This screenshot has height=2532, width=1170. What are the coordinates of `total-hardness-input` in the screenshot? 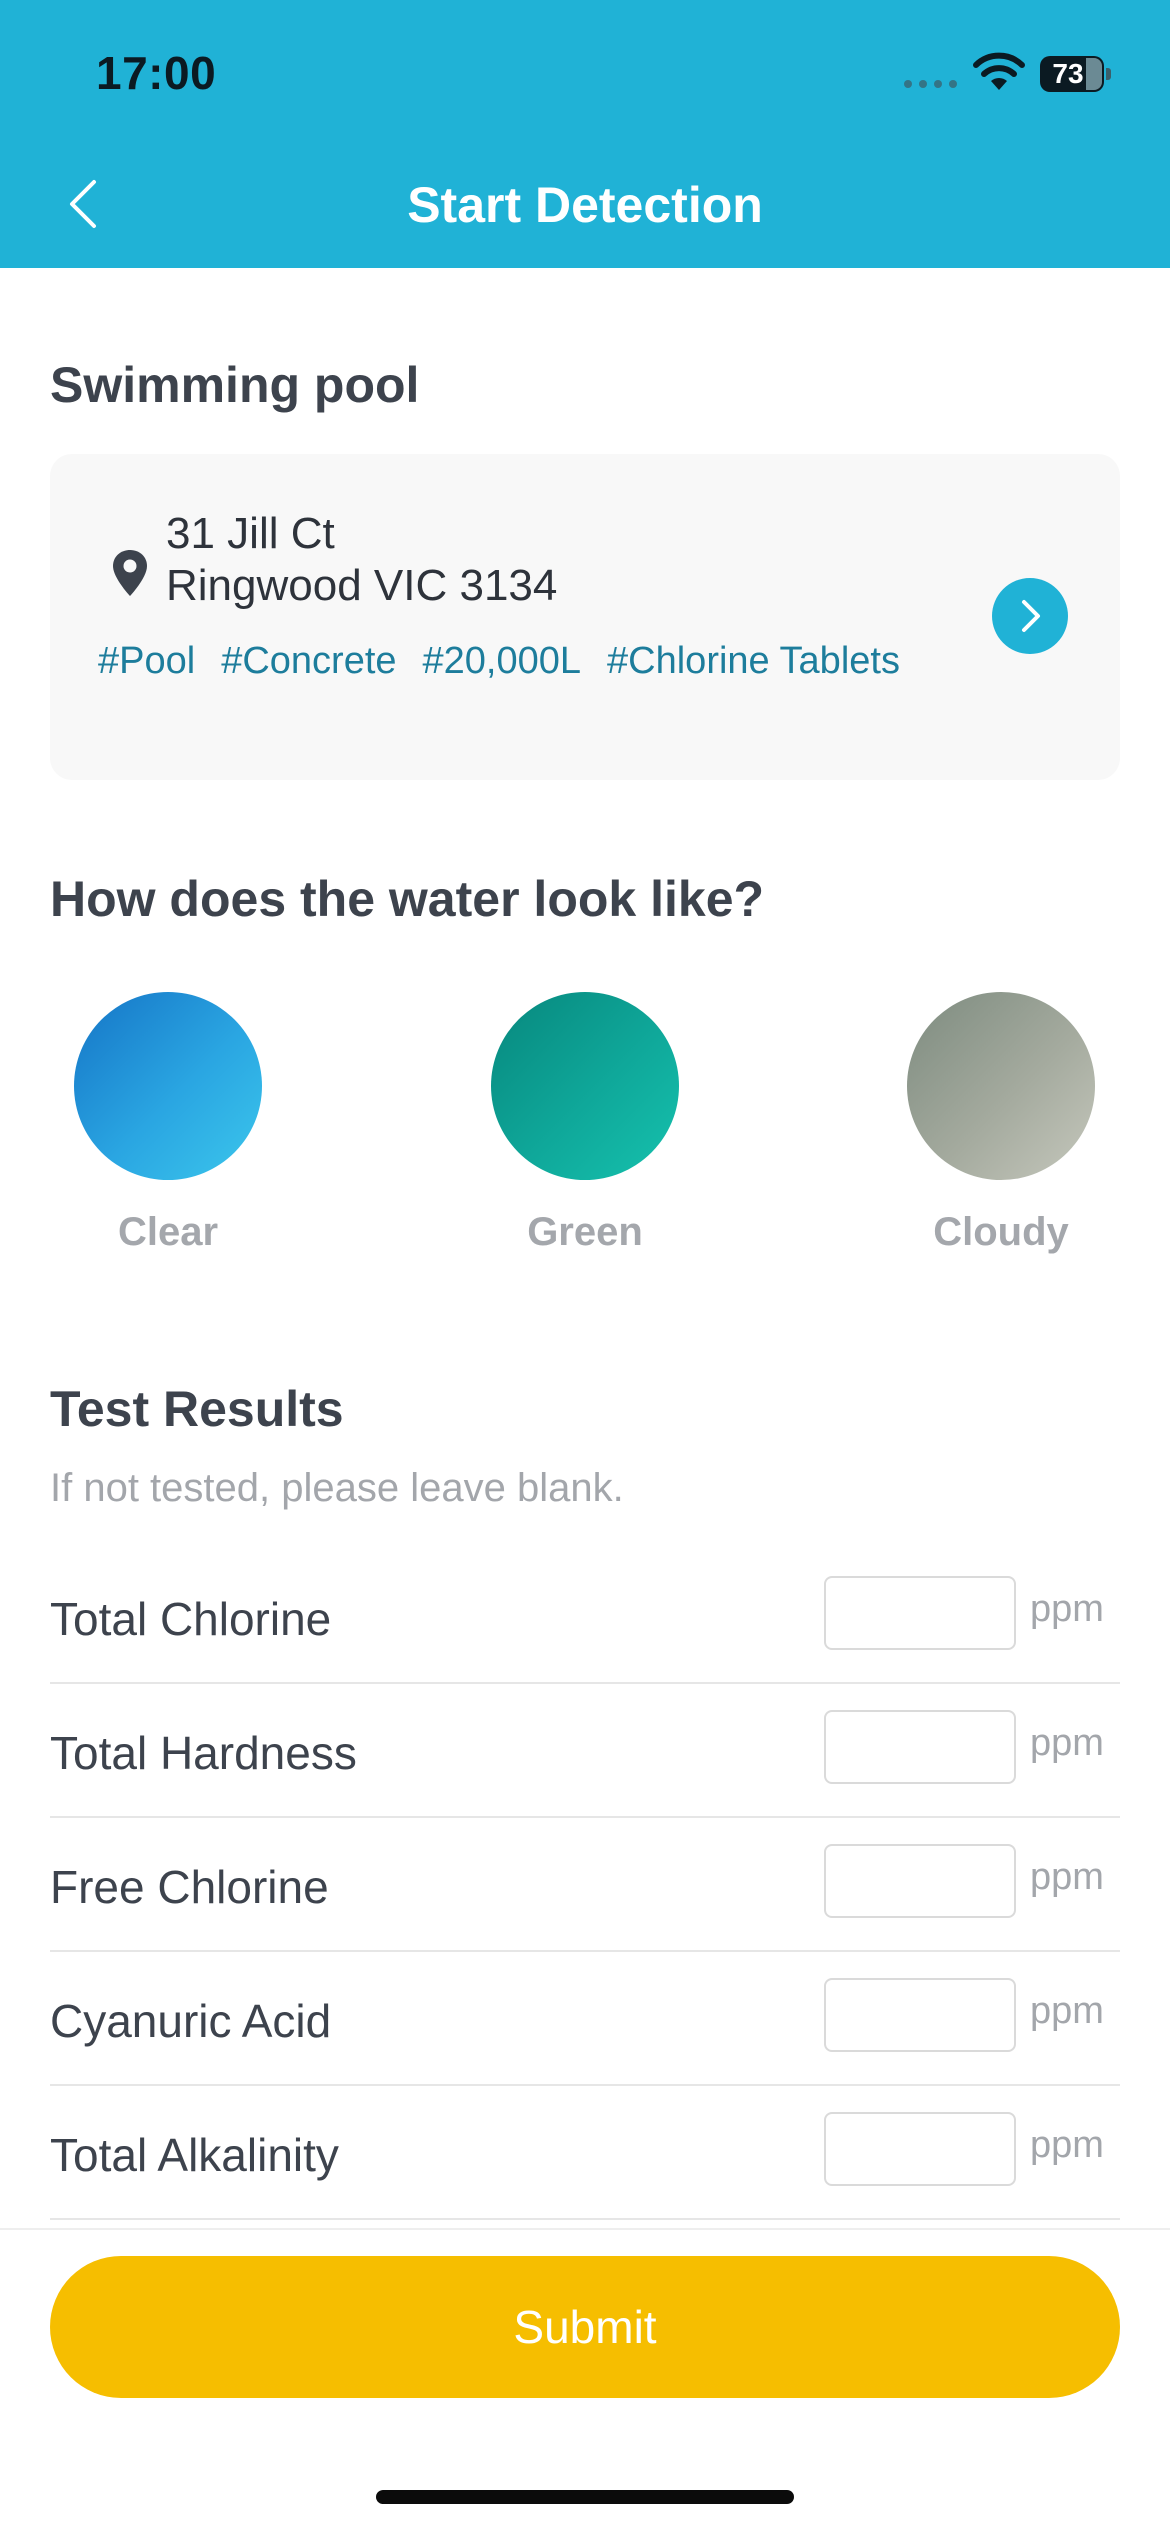 It's located at (920, 1747).